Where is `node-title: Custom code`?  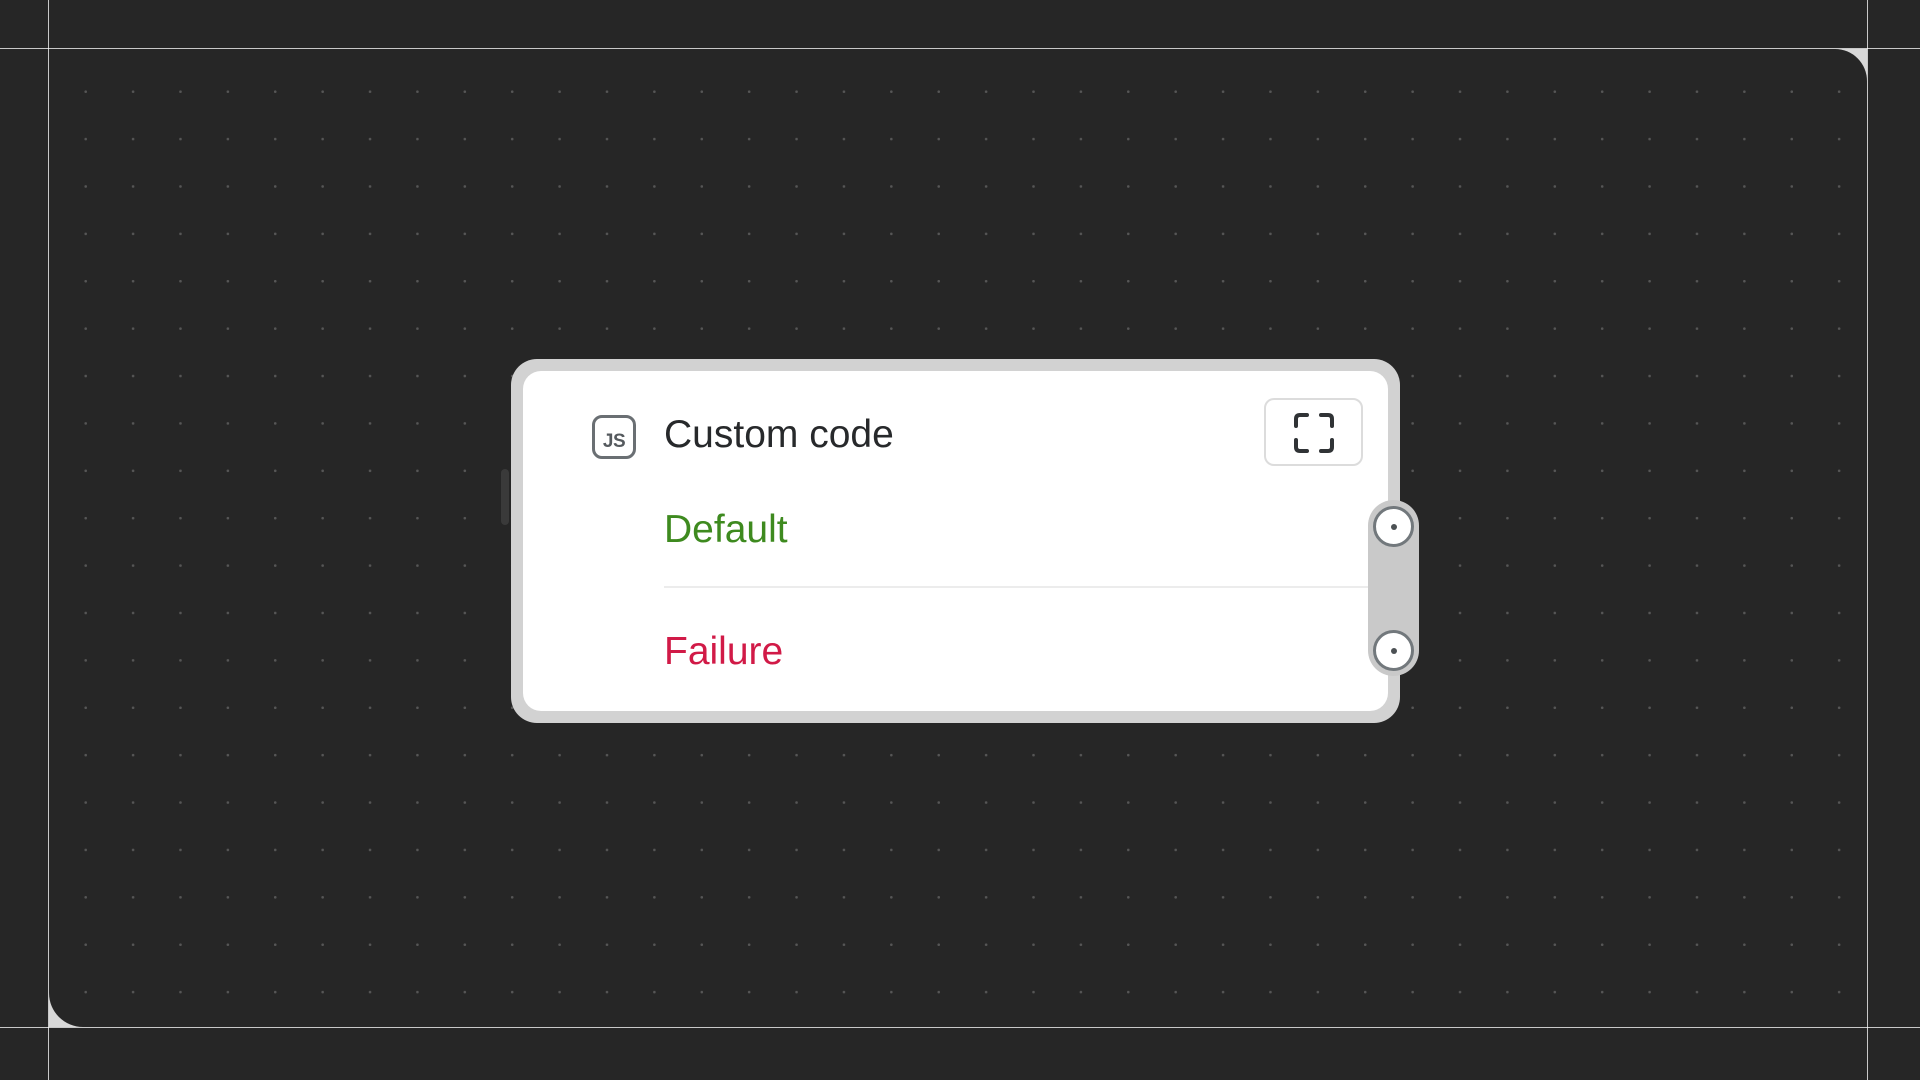 node-title: Custom code is located at coordinates (779, 434).